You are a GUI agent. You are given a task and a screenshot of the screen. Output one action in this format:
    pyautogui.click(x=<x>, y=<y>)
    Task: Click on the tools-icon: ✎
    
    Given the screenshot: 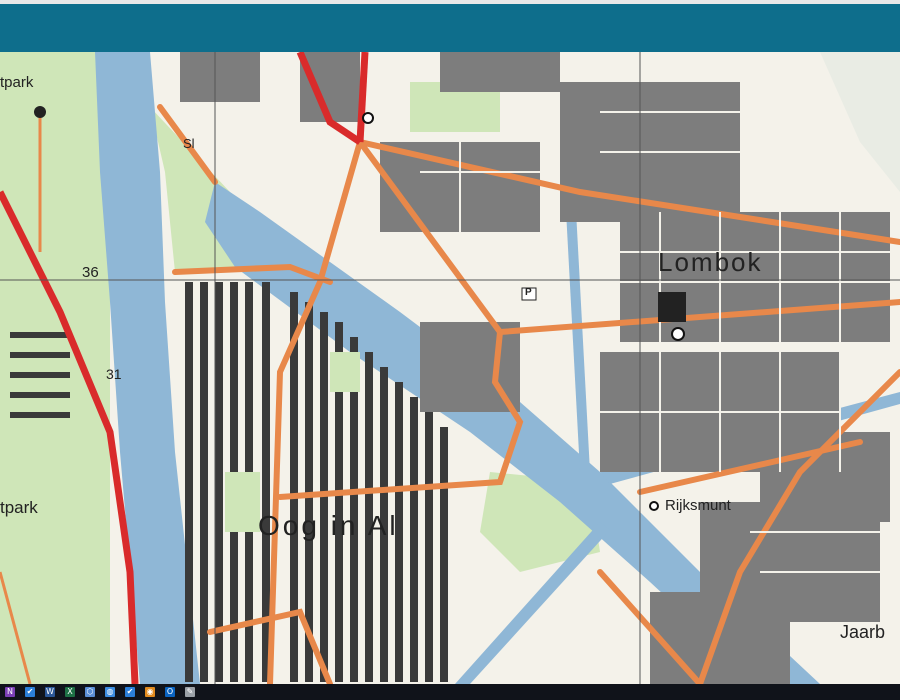 What is the action you would take?
    pyautogui.click(x=190, y=692)
    